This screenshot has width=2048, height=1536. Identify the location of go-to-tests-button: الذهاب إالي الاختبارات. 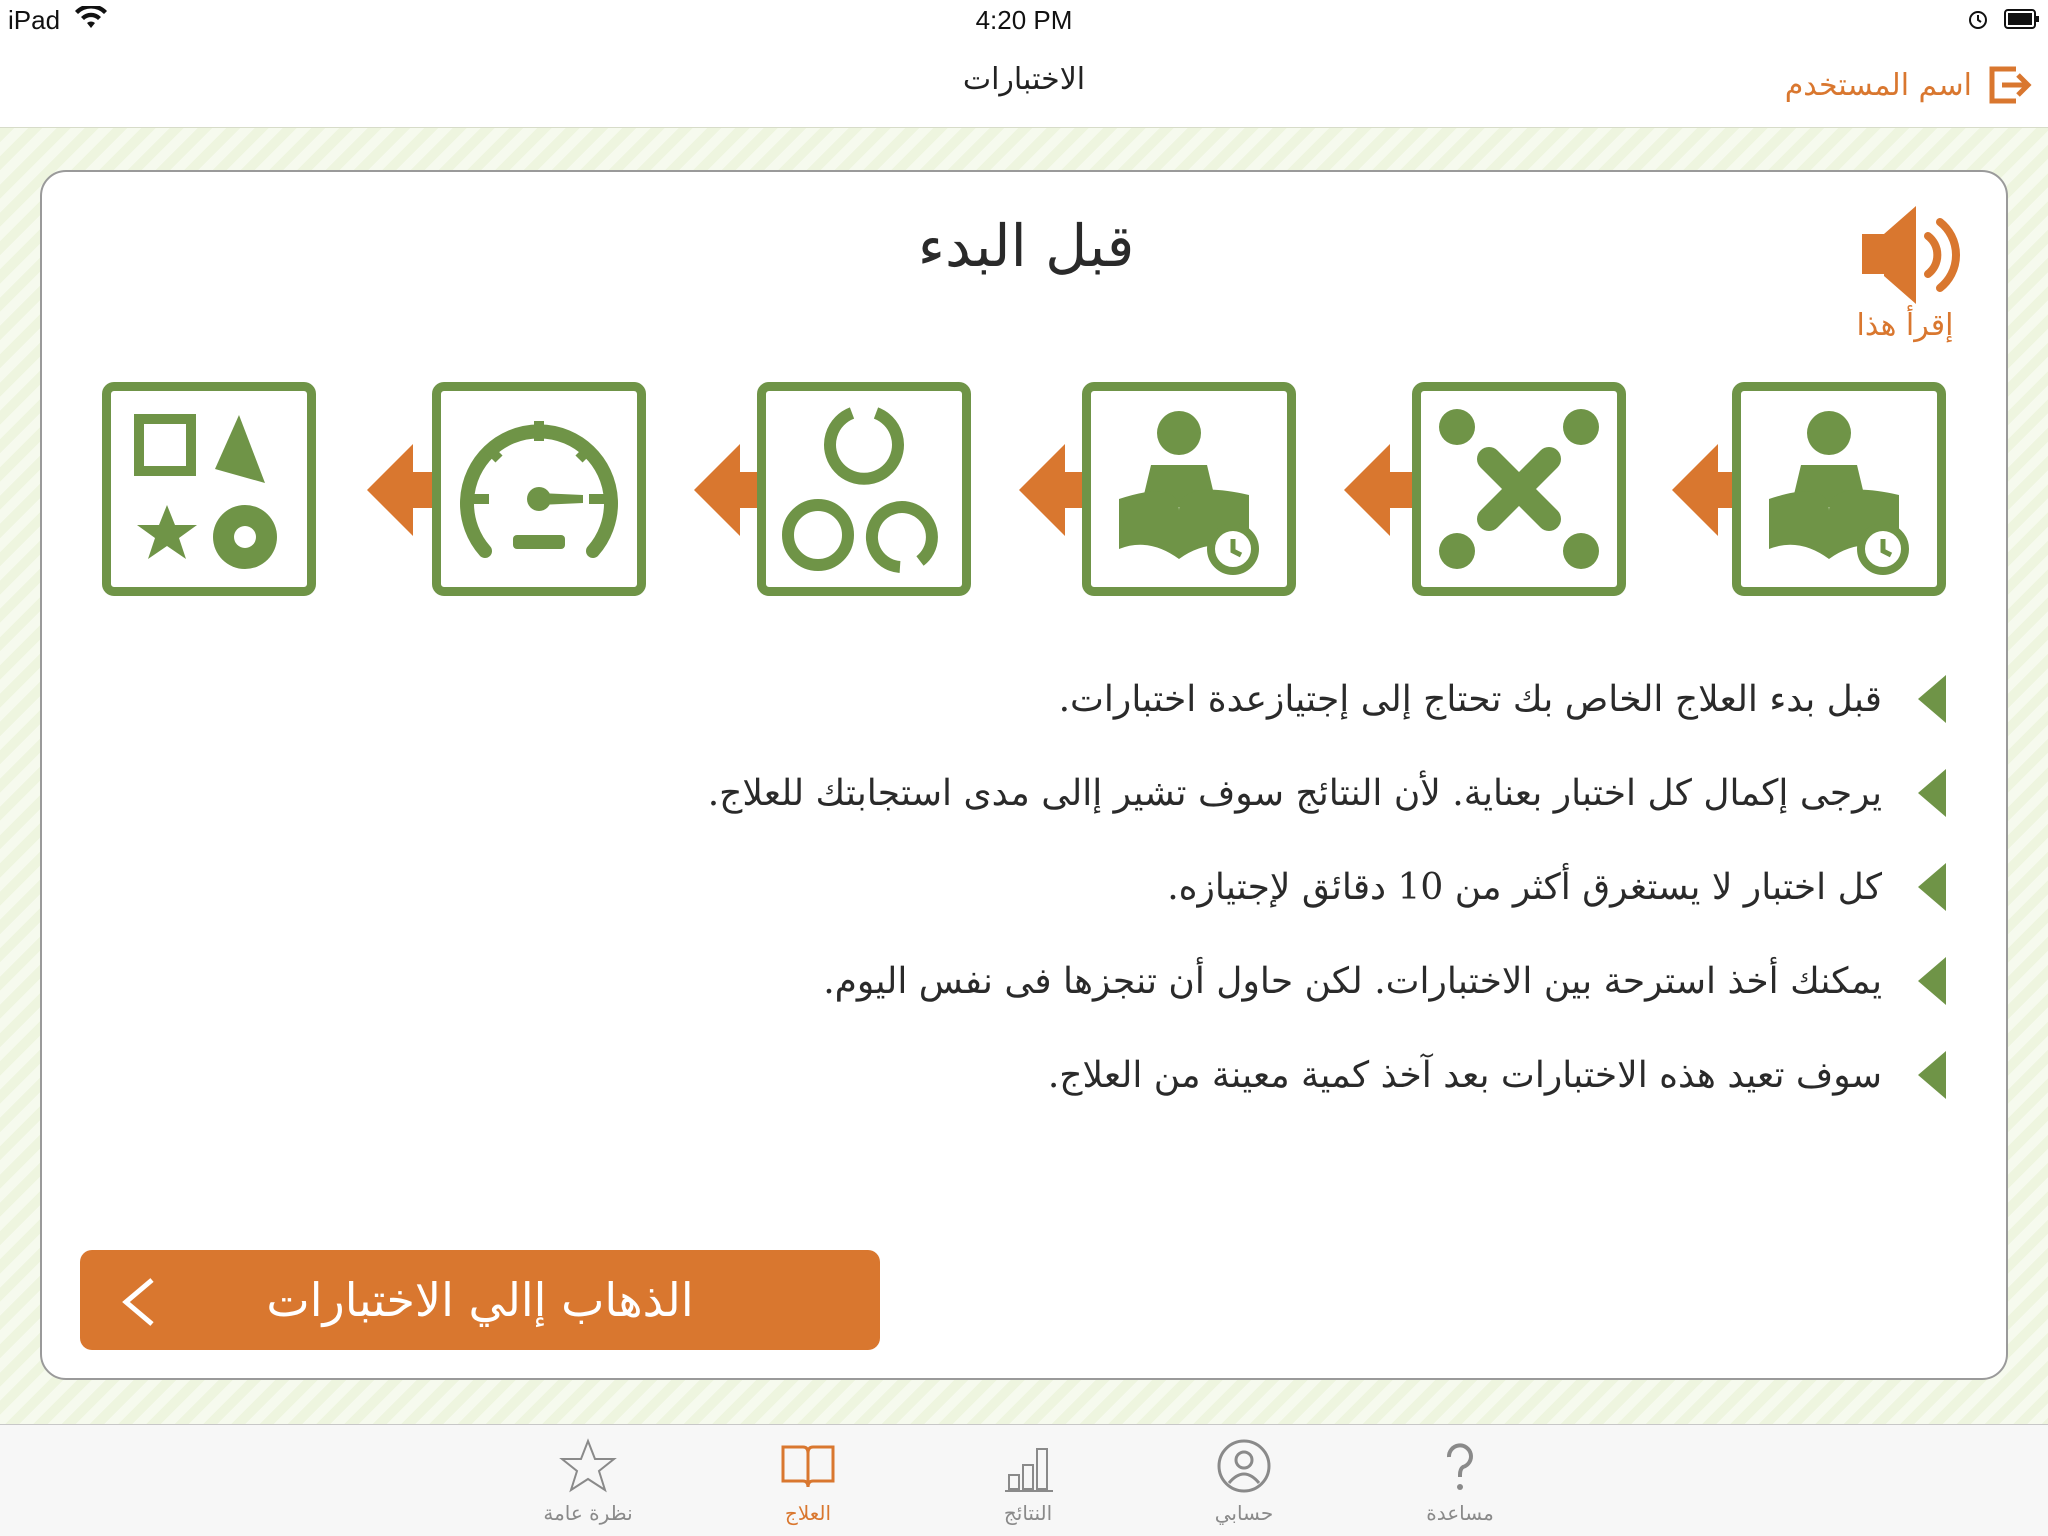
(480, 1300).